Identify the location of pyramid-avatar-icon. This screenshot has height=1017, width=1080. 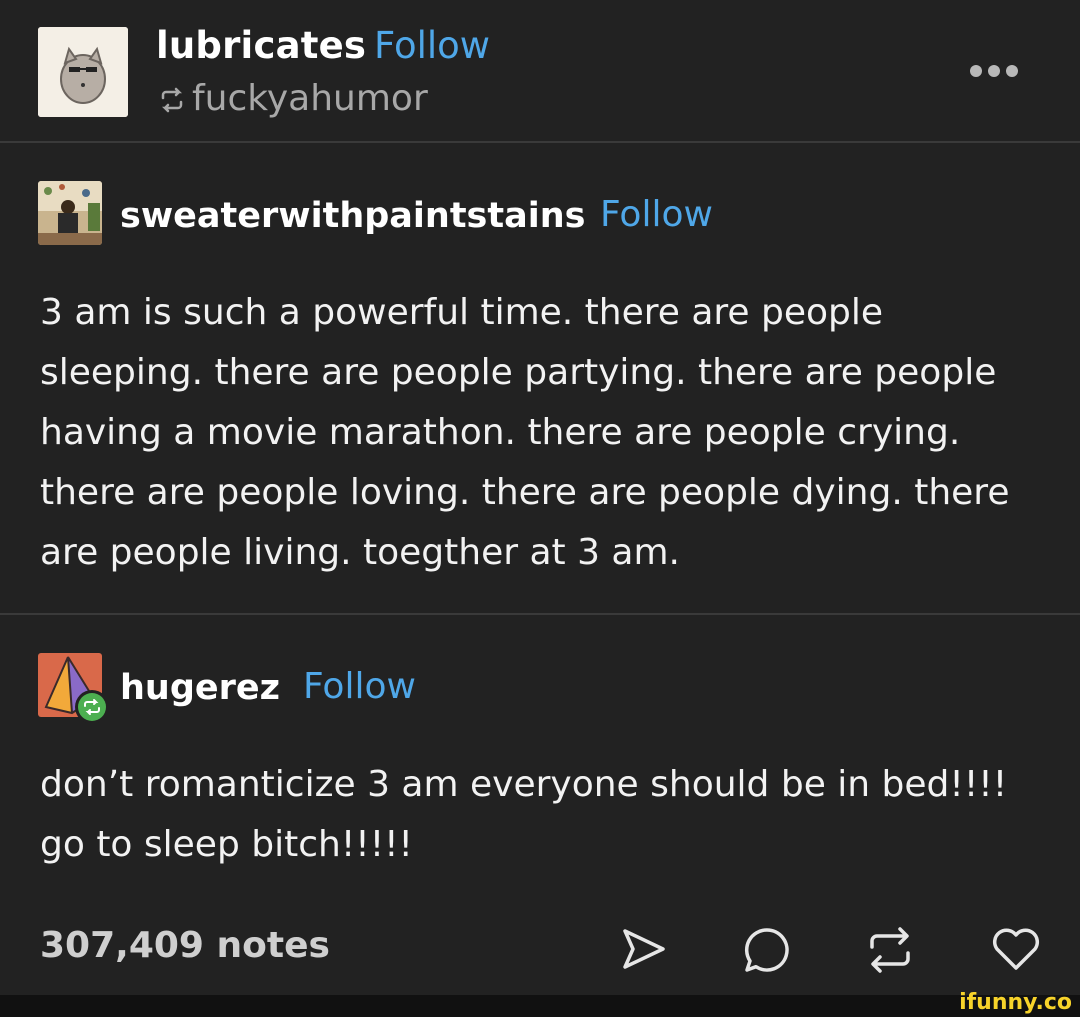
(73, 688).